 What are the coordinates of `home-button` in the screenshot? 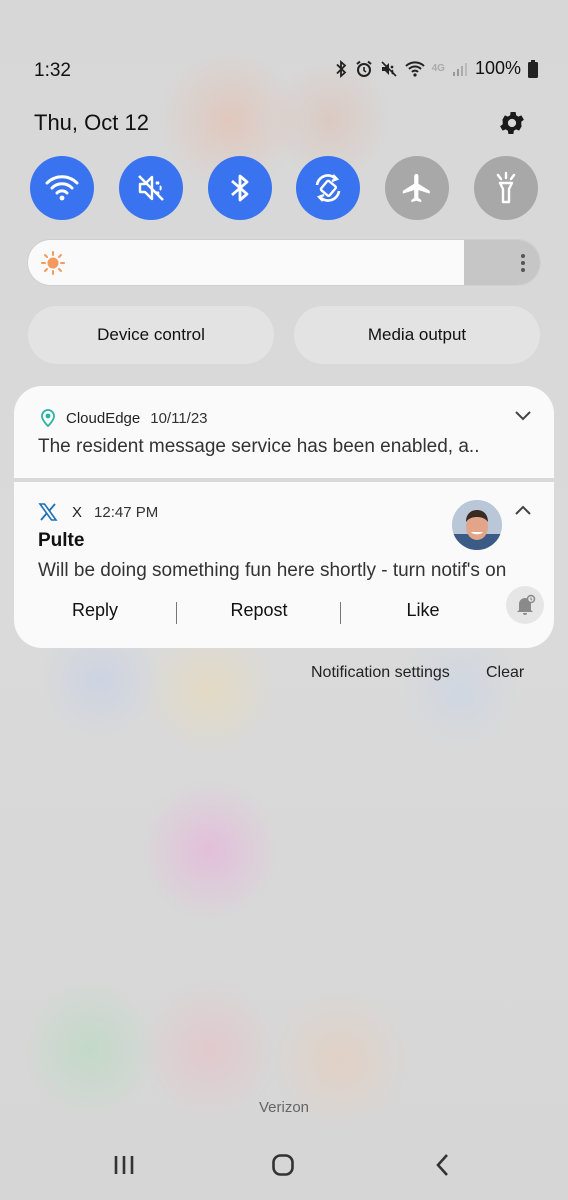 It's located at (283, 1165).